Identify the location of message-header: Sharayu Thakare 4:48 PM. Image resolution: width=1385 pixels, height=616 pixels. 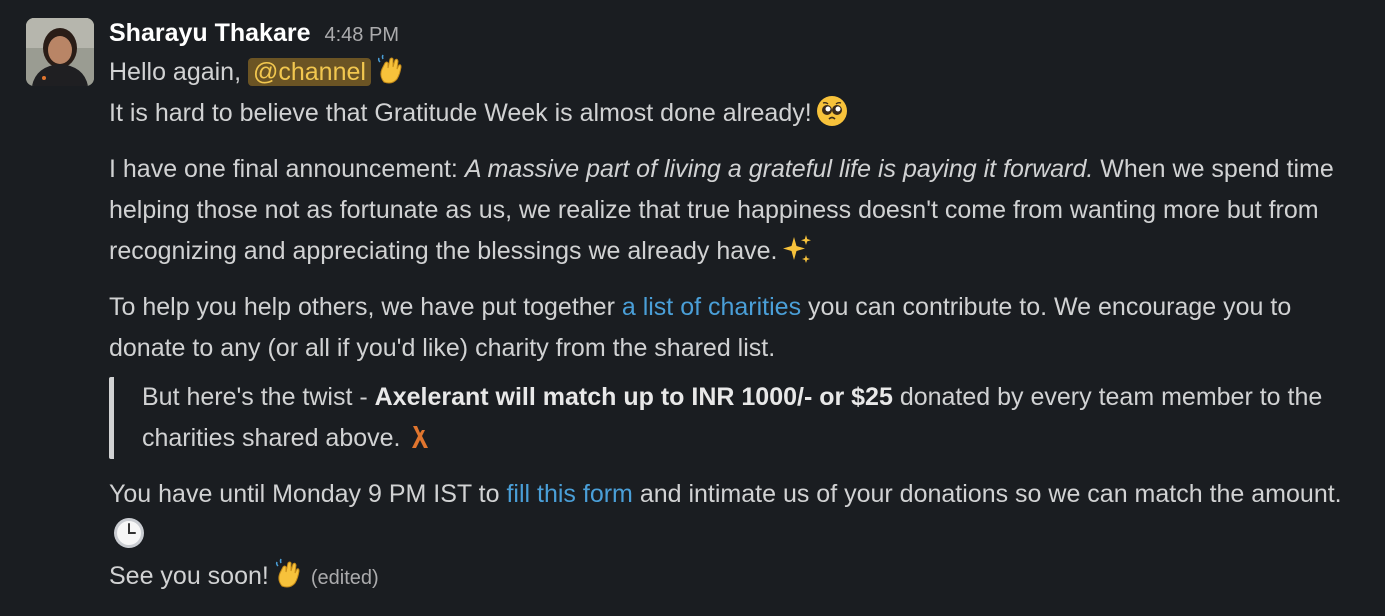
(734, 33).